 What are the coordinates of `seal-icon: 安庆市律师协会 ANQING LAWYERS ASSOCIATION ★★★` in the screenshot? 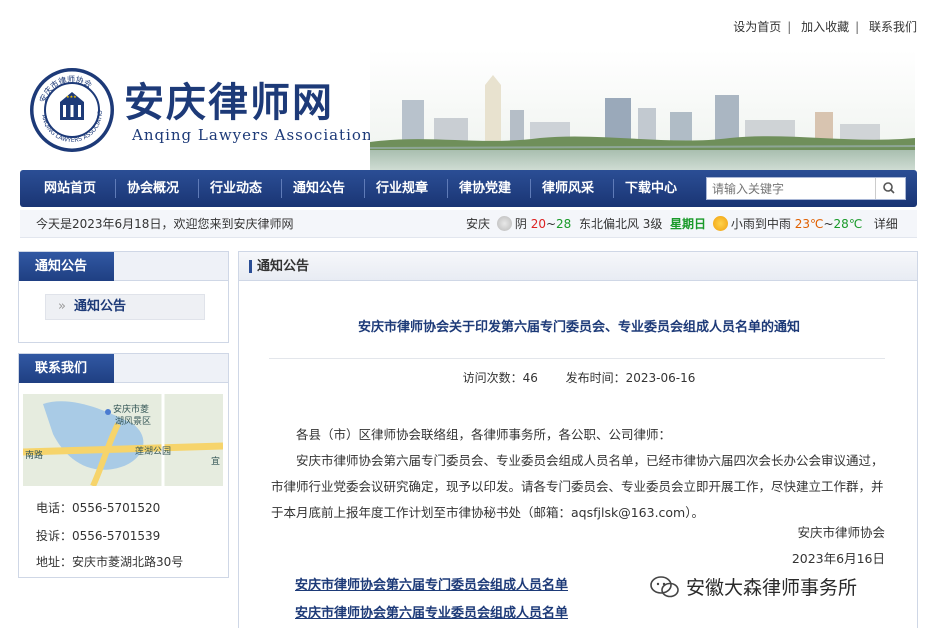 It's located at (72, 110).